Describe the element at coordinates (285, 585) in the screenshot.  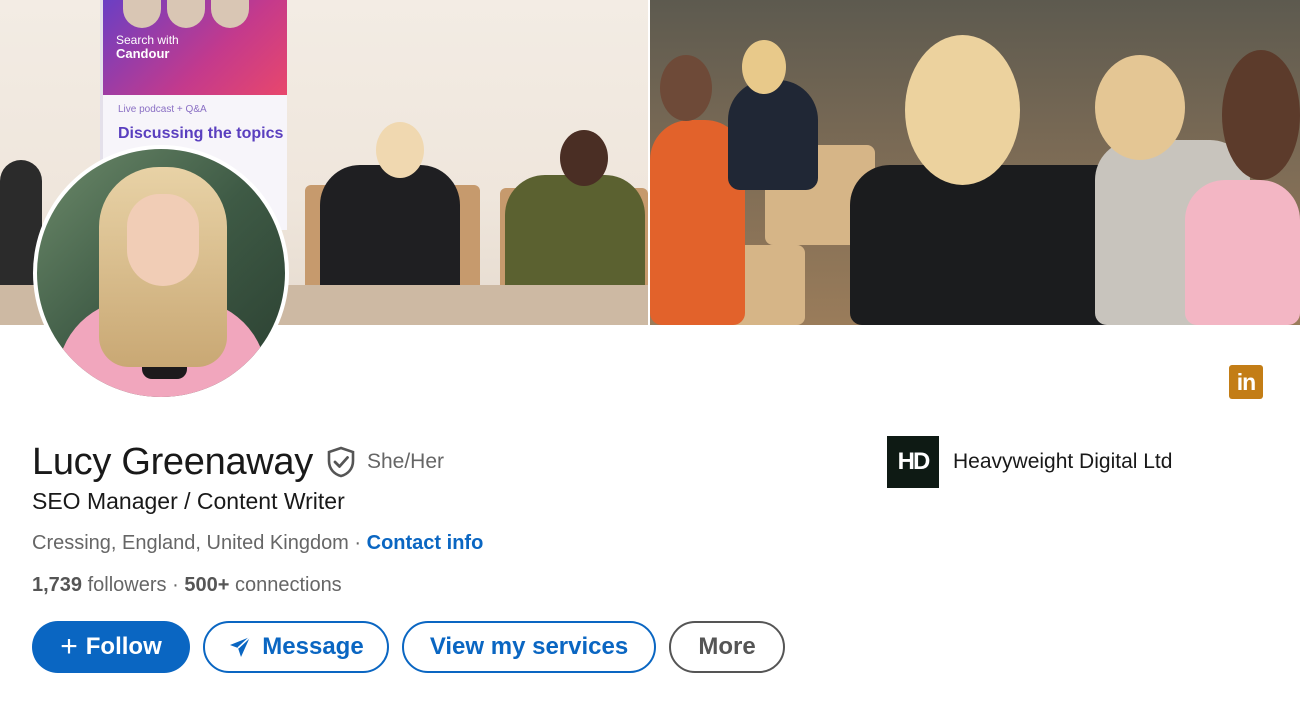
I see `connections-label: connections` at that location.